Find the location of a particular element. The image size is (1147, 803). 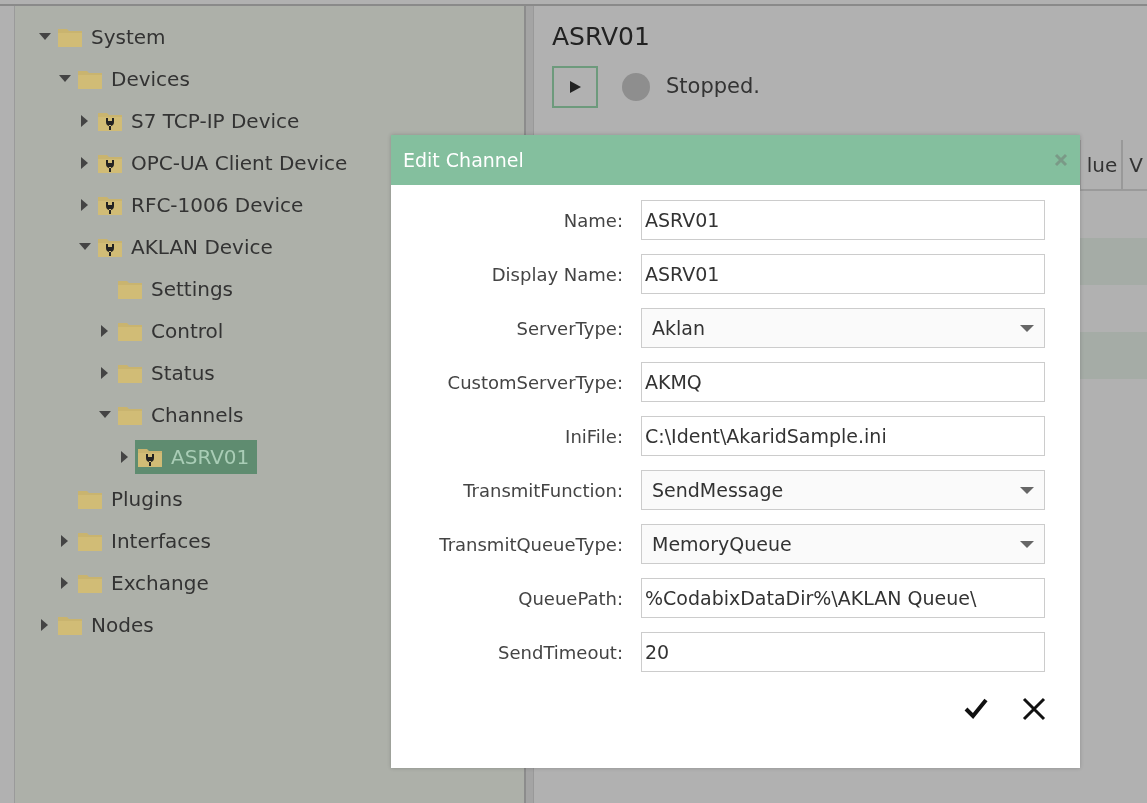

tree-item: Devices is located at coordinates (136, 79).